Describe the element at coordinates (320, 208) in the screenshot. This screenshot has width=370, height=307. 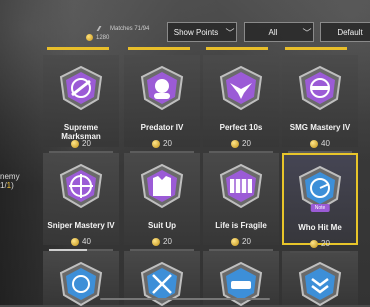
I see `note-tag: Note` at that location.